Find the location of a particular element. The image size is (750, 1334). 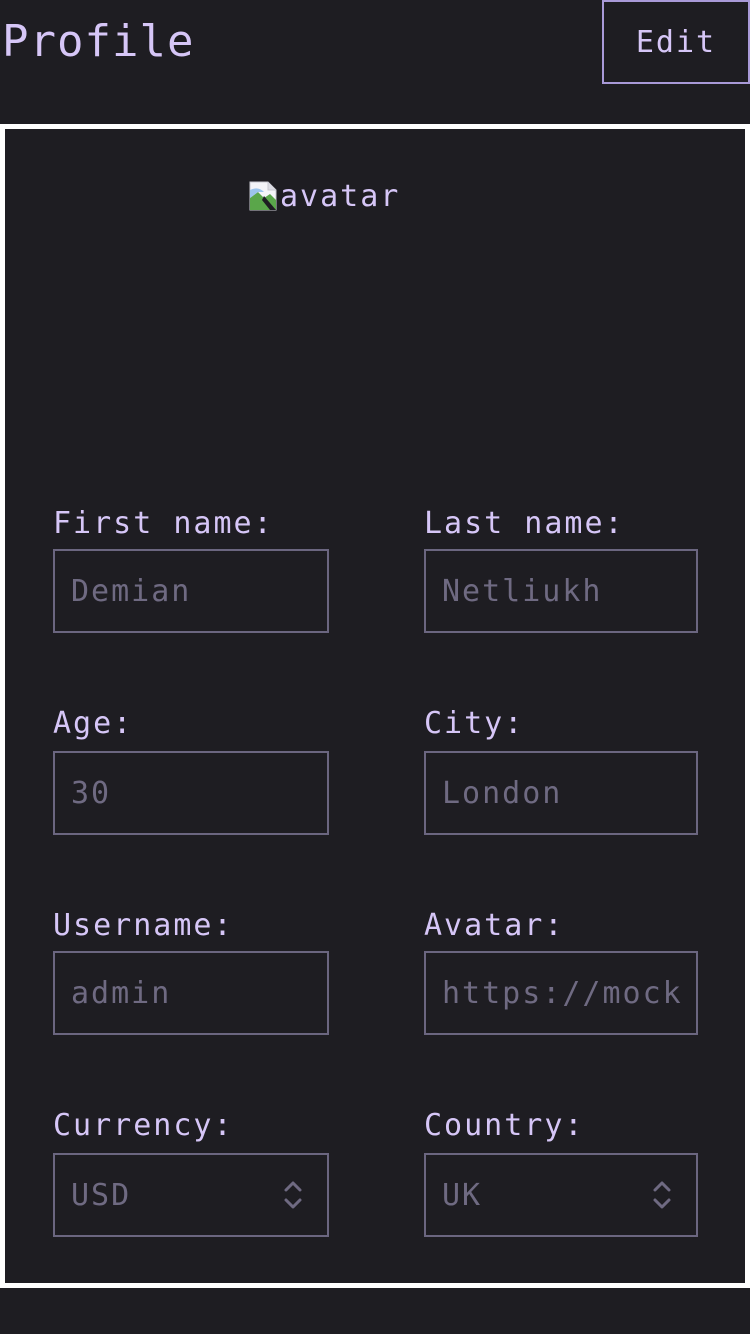

username-label: Username: is located at coordinates (143, 925).